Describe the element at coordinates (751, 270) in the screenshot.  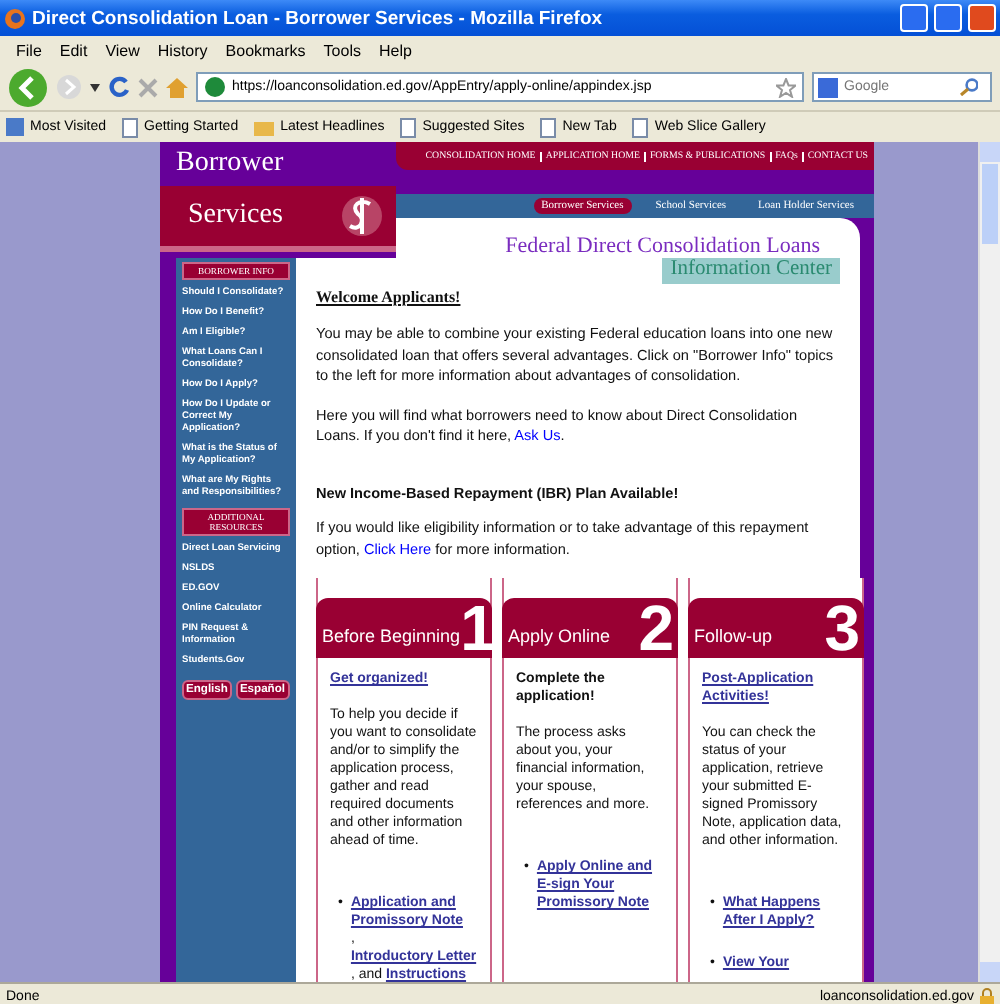
I see `banner-subtitle: Information Center` at that location.